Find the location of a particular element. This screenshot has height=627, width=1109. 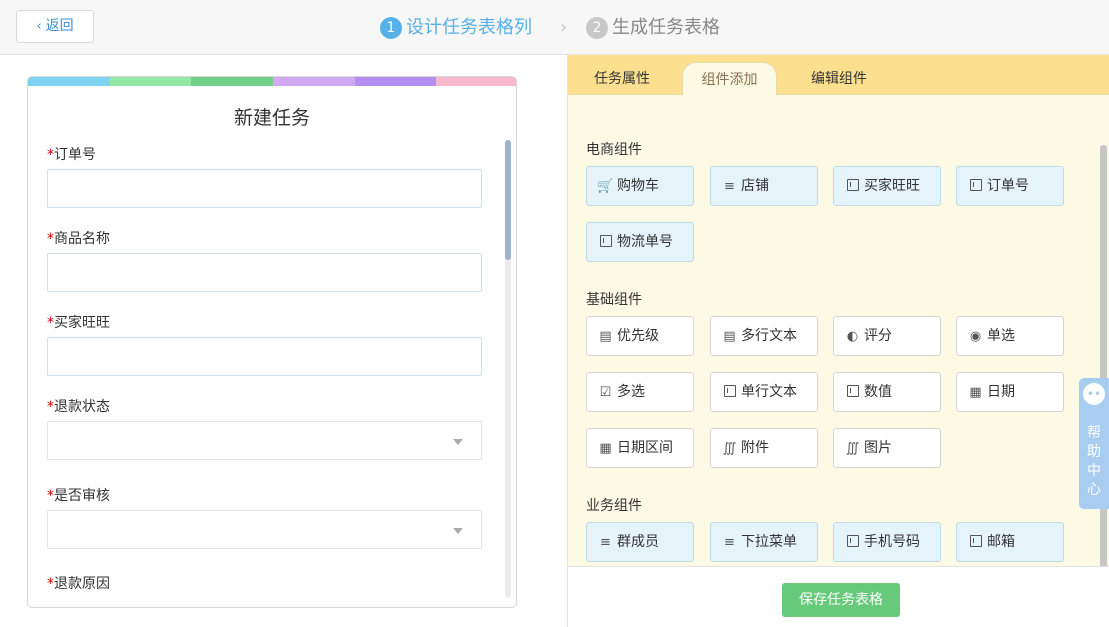

field-label-refund-status: *退款状态 is located at coordinates (78, 406).